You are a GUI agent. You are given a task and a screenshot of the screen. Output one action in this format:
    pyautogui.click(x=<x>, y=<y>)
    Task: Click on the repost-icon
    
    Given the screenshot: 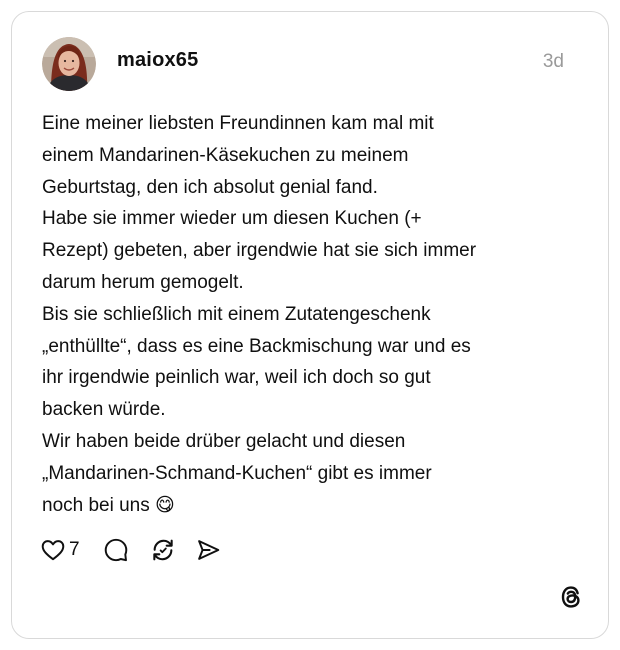 What is the action you would take?
    pyautogui.click(x=162, y=550)
    